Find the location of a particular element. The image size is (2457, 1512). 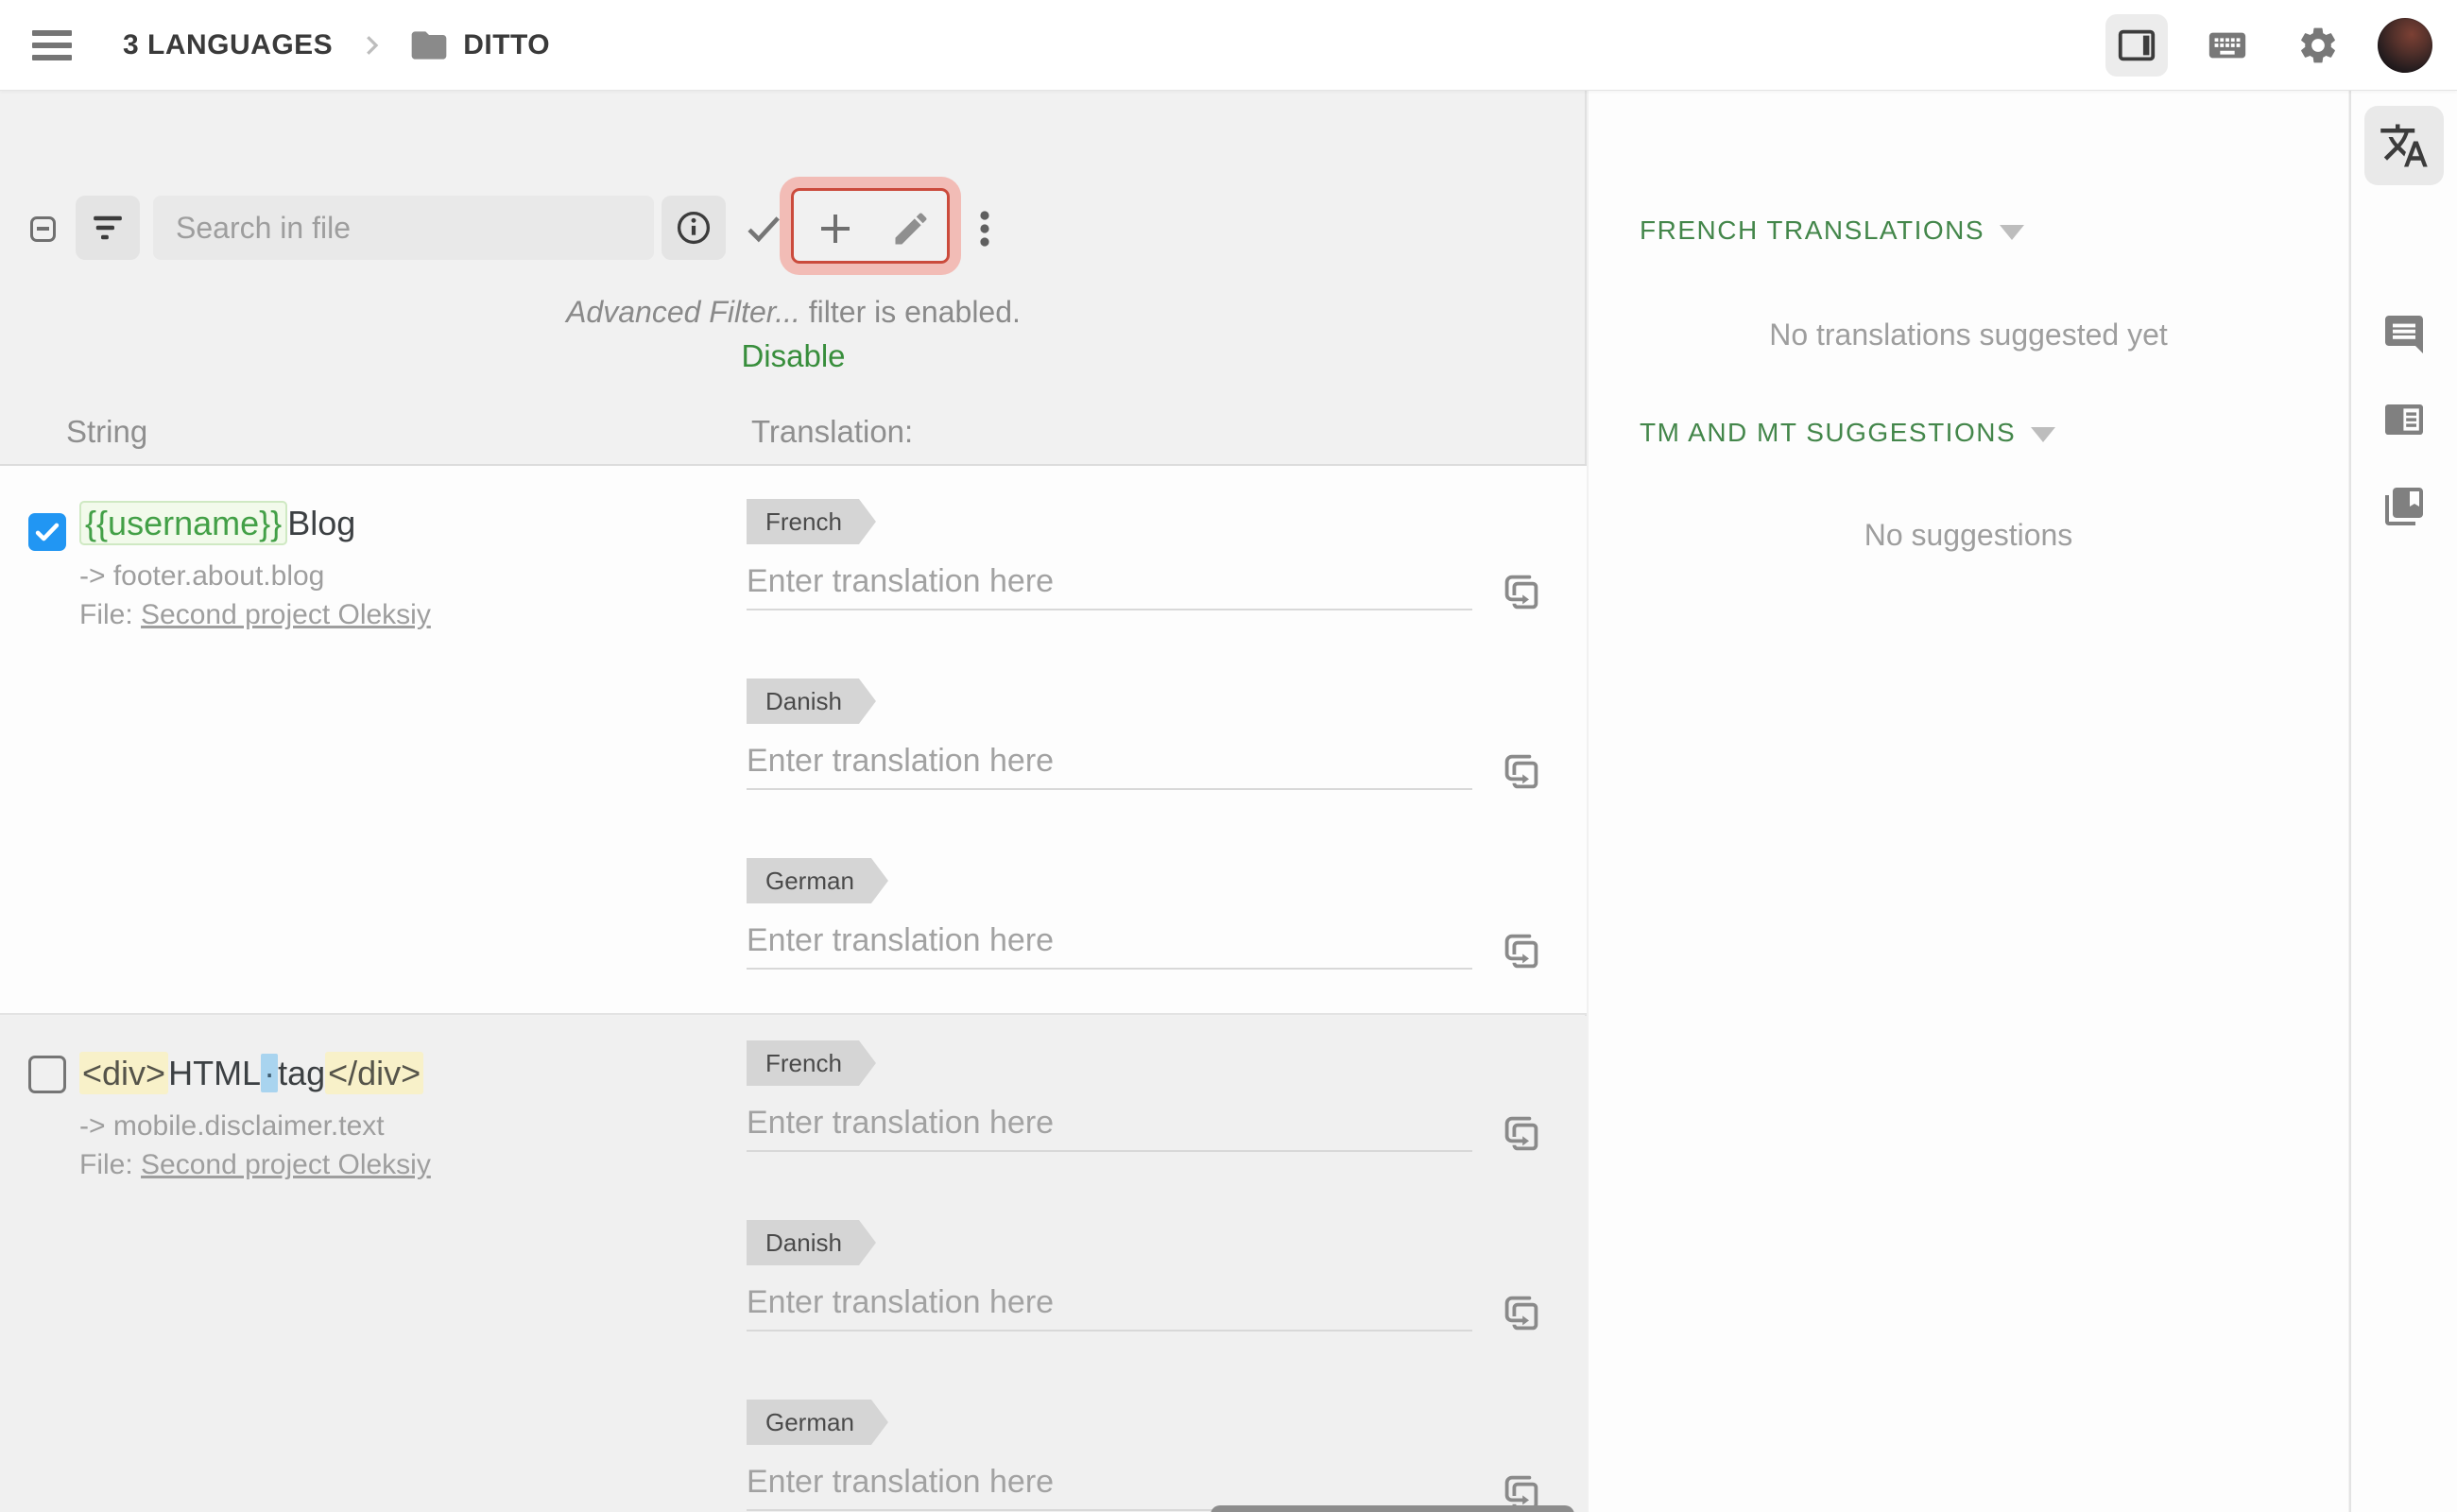

filter-button is located at coordinates (108, 228).